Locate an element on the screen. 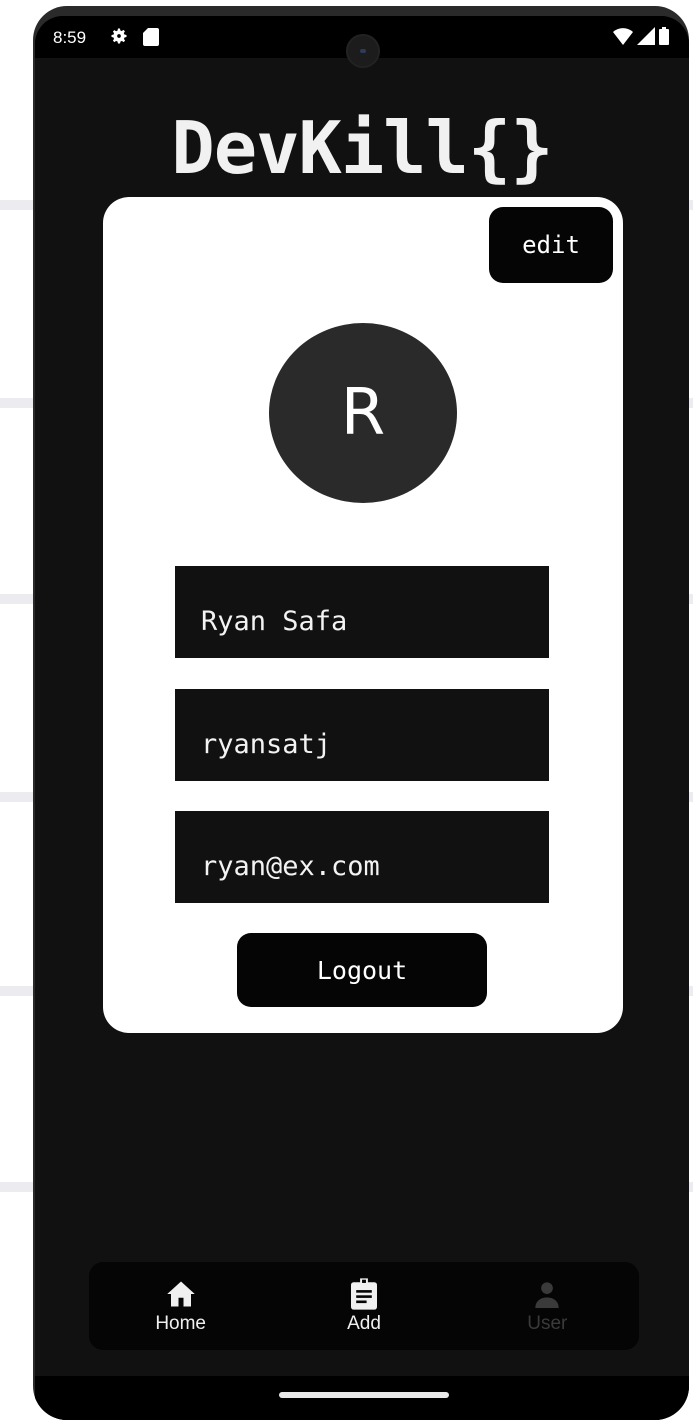 The width and height of the screenshot is (693, 1422). email-field: ryan@ex.com is located at coordinates (362, 857).